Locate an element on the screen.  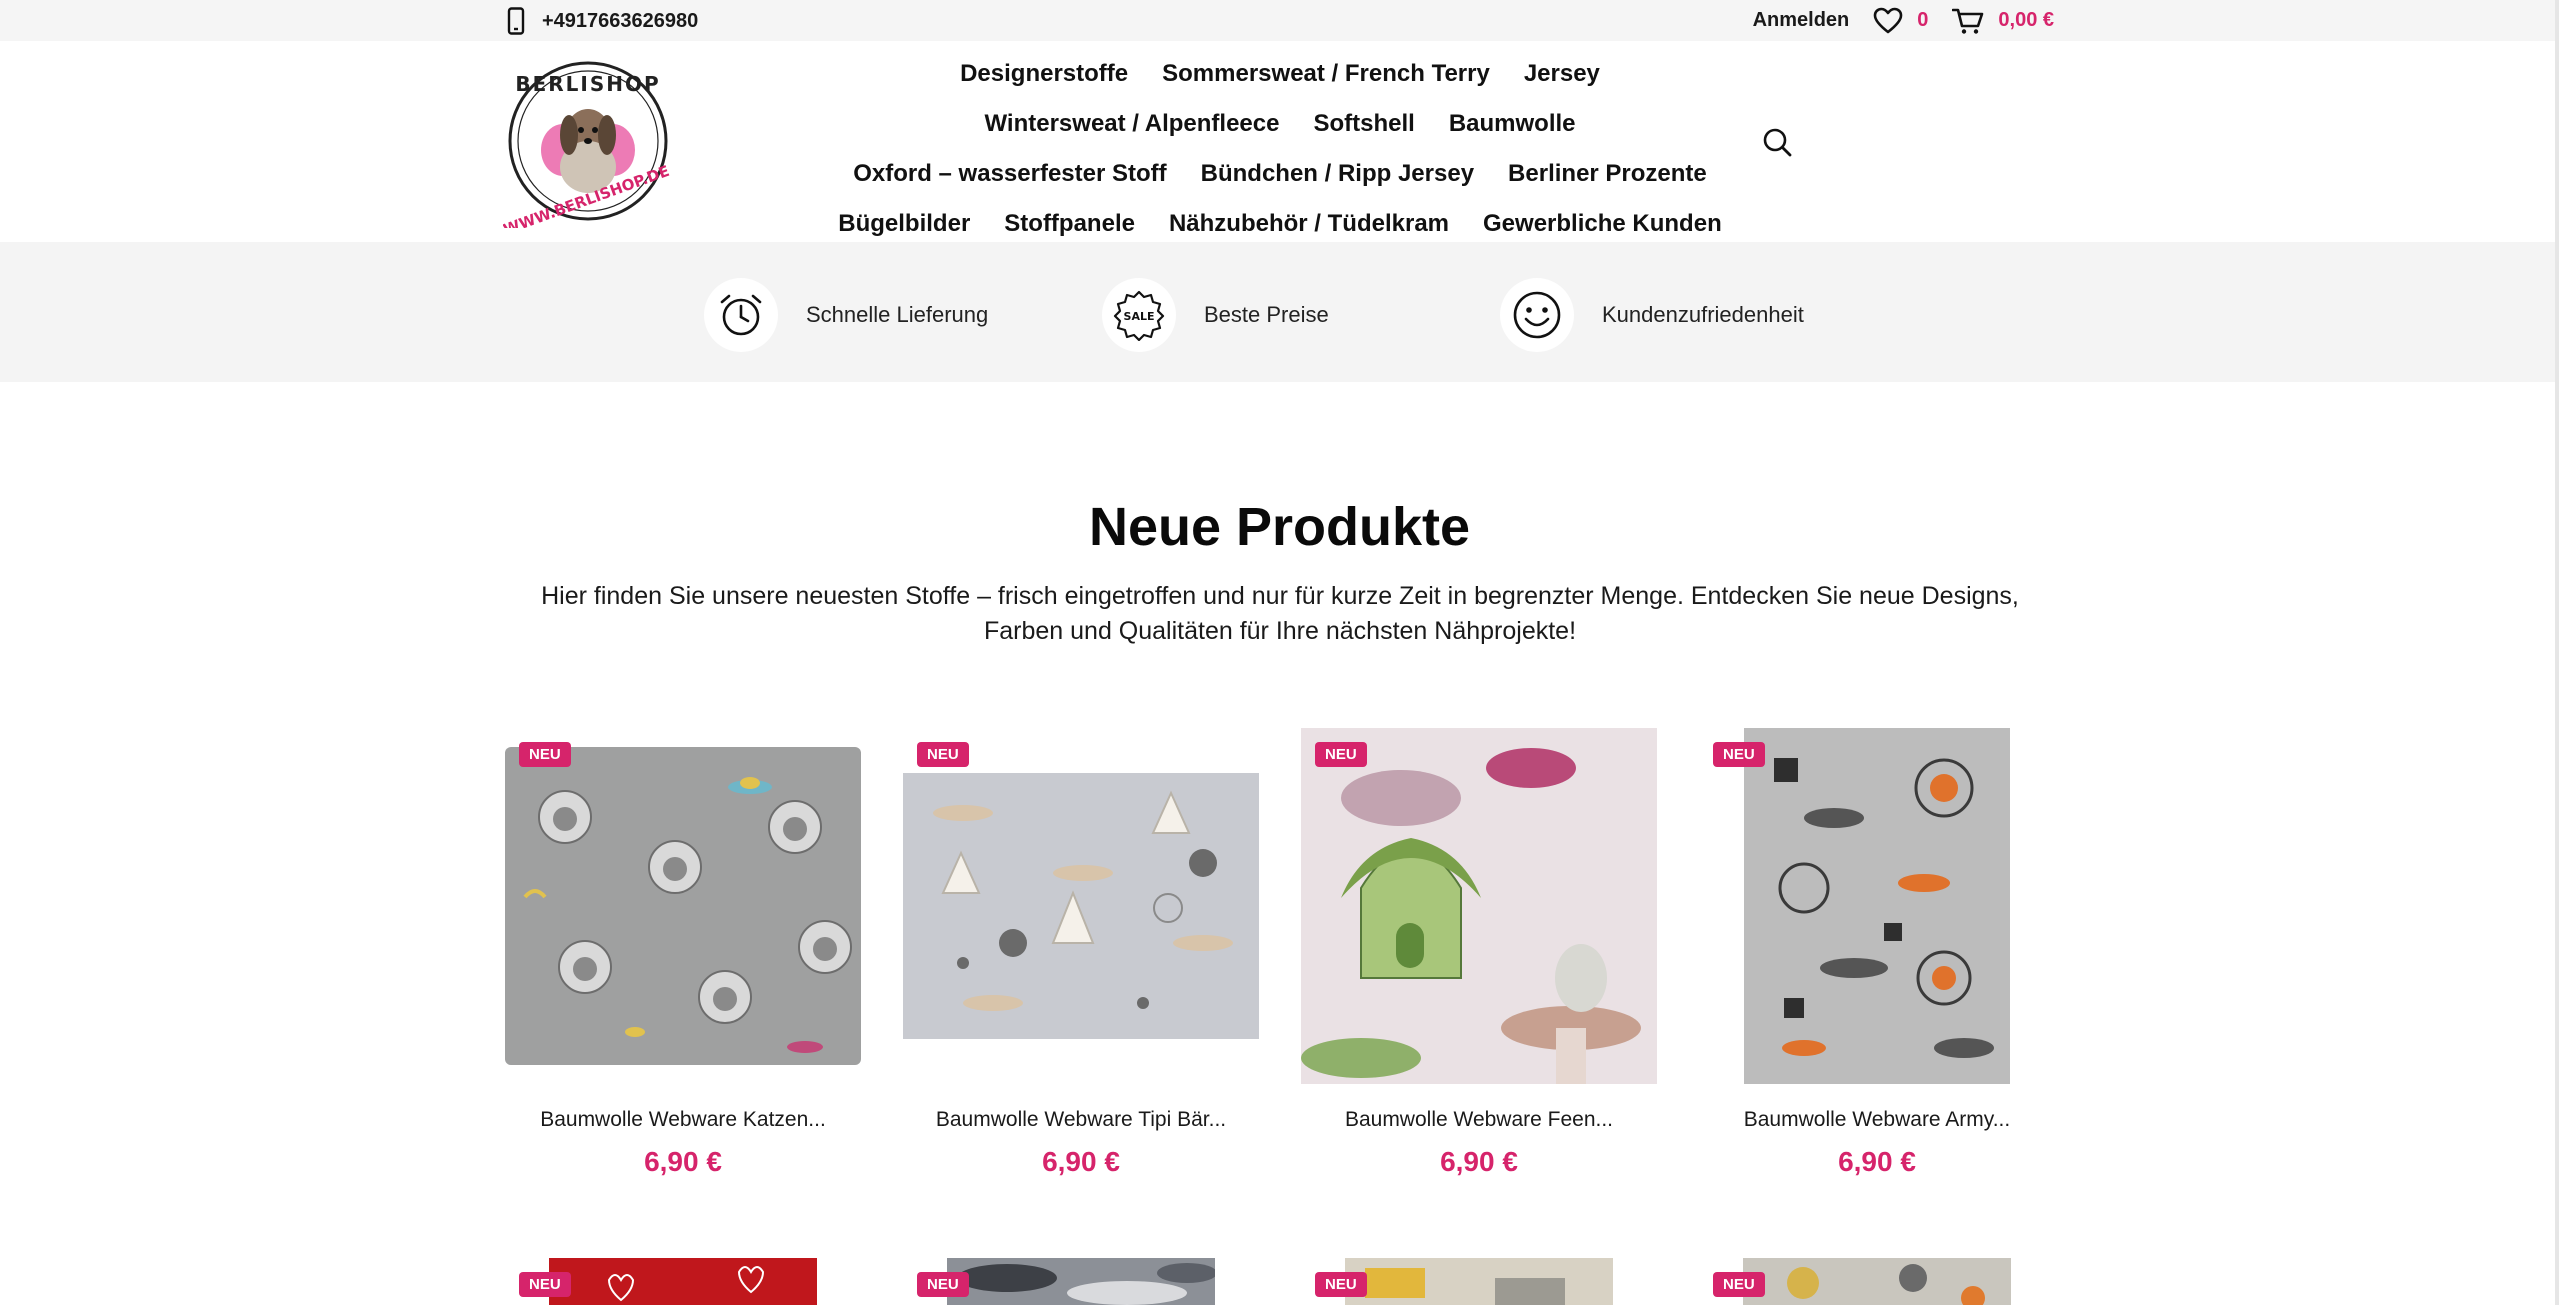
nav-item-buendchen: Bündchen / Ripp Jersey is located at coordinates (1337, 174).